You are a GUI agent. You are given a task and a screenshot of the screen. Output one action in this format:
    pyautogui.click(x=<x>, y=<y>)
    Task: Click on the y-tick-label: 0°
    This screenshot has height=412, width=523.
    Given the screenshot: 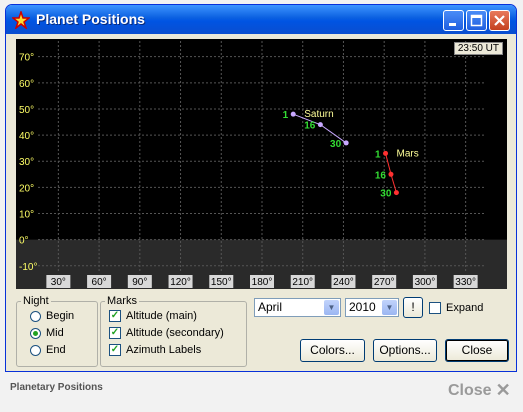 What is the action you would take?
    pyautogui.click(x=24, y=241)
    